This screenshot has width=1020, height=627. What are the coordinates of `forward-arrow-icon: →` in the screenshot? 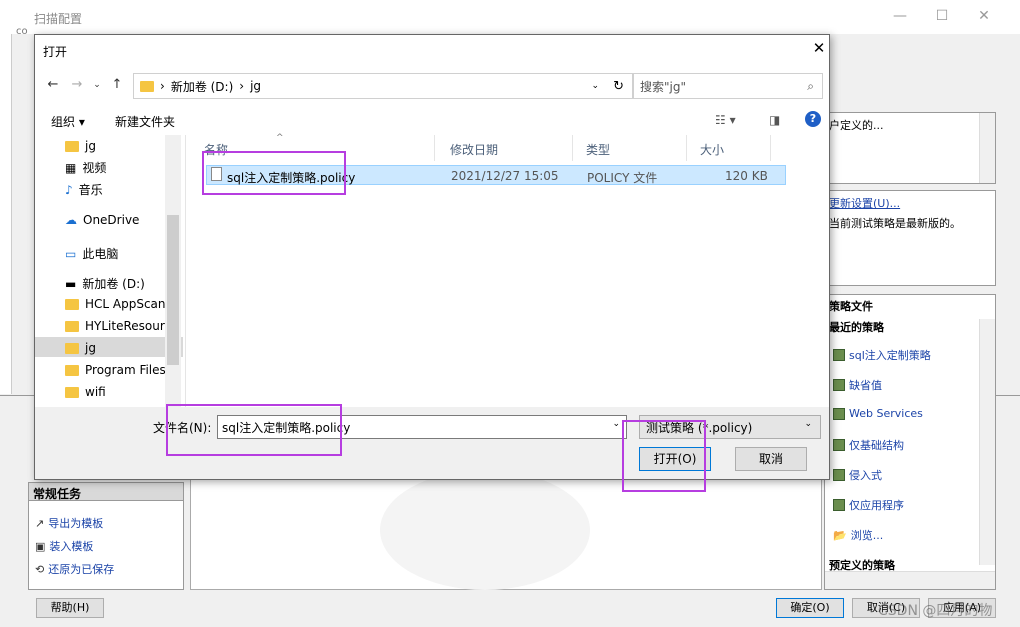 It's located at (77, 84).